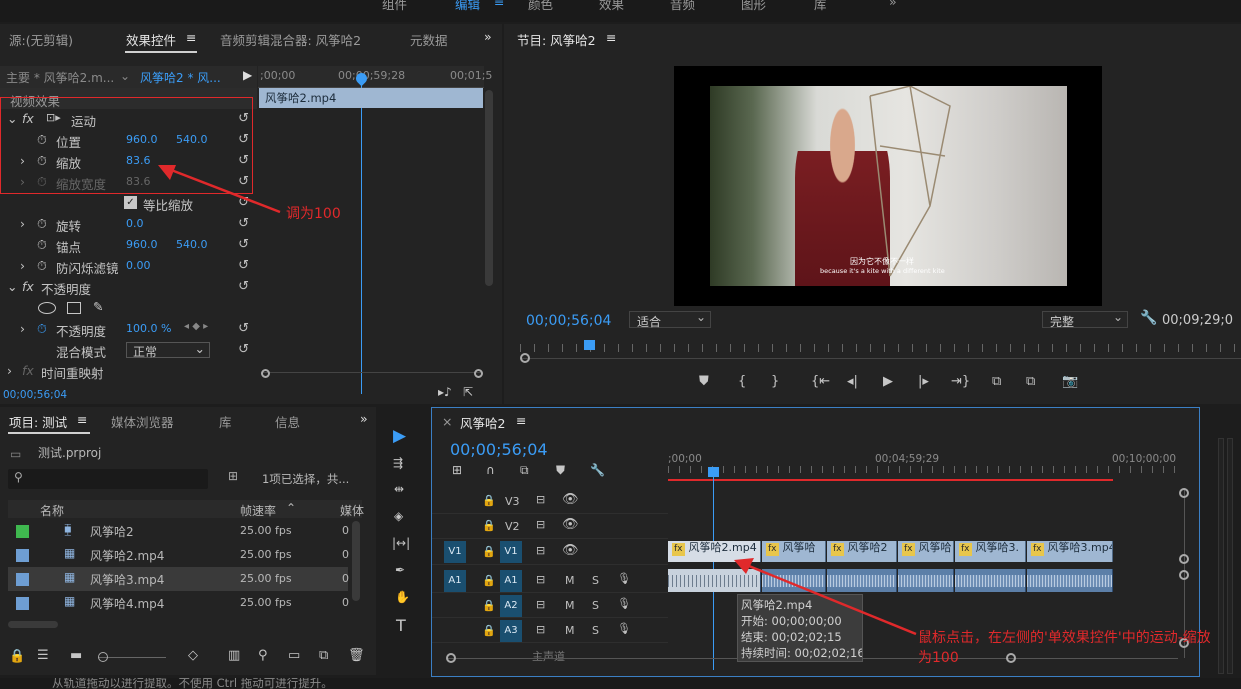 The height and width of the screenshot is (689, 1241). I want to click on ec-timecode: 00;00;56;04, so click(35, 395).